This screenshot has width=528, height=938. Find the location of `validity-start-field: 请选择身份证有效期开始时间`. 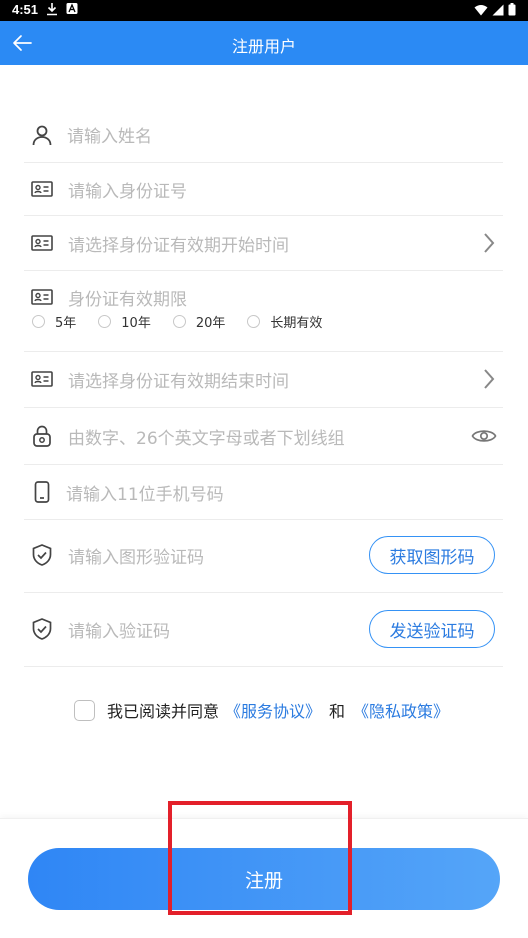

validity-start-field: 请选择身份证有效期开始时间 is located at coordinates (263, 243).